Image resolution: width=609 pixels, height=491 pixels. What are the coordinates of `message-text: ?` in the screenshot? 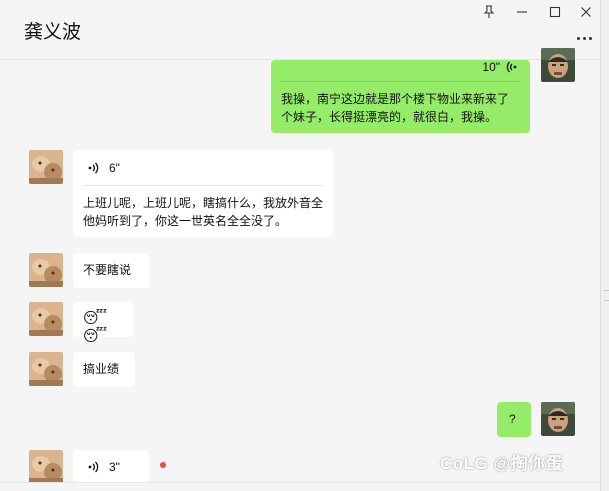 It's located at (512, 419).